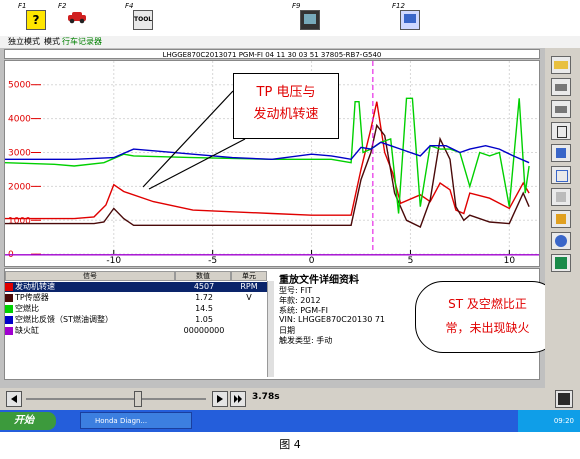 The width and height of the screenshot is (580, 459). I want to click on trigger-icon, so click(561, 219).